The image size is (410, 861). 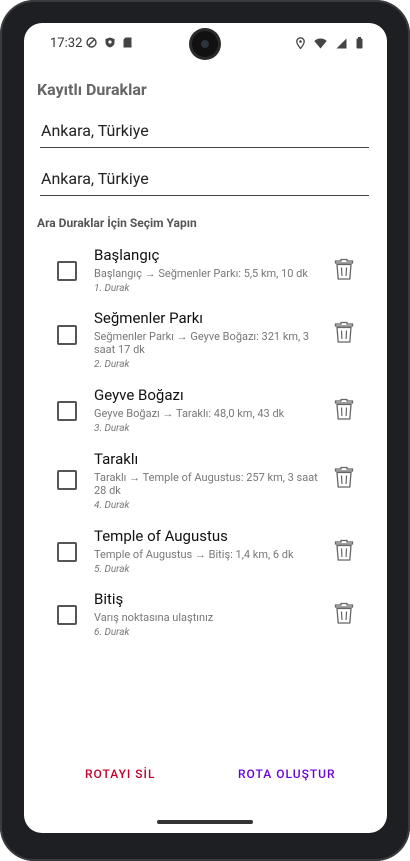 What do you see at coordinates (117, 223) in the screenshot?
I see `section-title: Ara Duraklar İçin Seçim Yapın` at bounding box center [117, 223].